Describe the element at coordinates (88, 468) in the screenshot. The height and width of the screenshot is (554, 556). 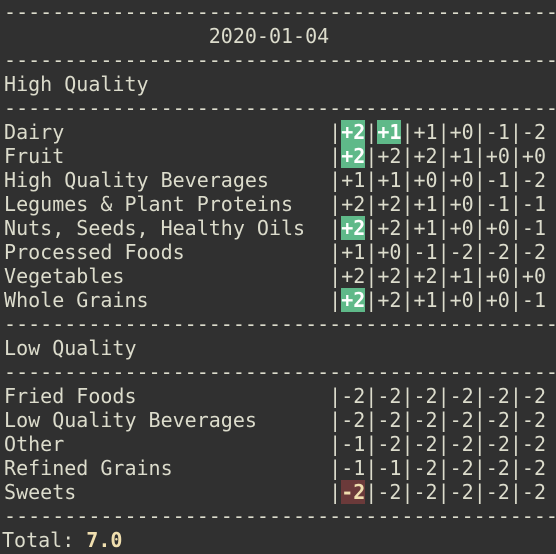
I see `food-category: Refined Grains` at that location.